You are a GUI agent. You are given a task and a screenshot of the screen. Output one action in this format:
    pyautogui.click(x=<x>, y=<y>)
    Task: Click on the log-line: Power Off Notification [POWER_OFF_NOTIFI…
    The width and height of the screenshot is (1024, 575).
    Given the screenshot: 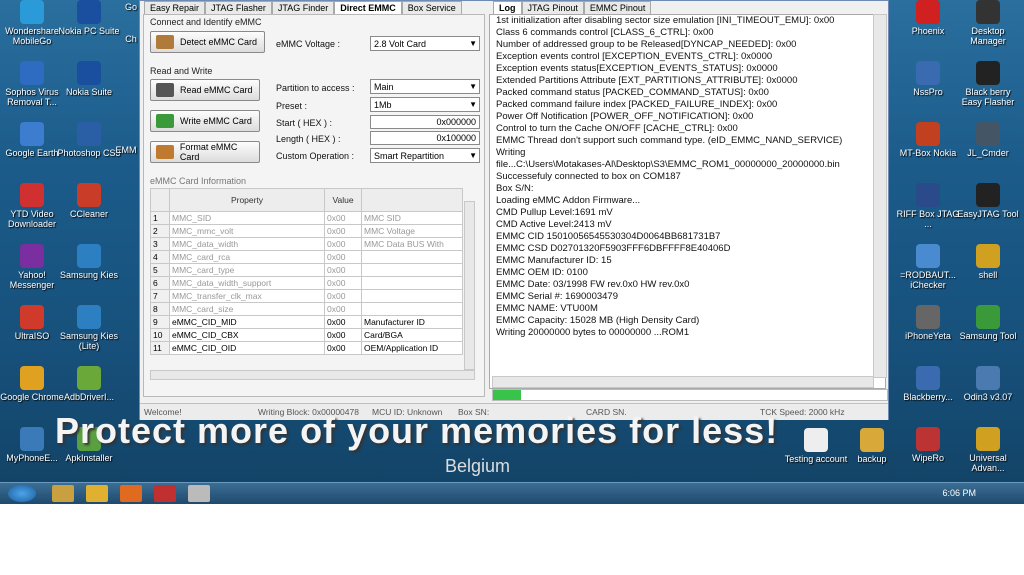 What is the action you would take?
    pyautogui.click(x=625, y=116)
    